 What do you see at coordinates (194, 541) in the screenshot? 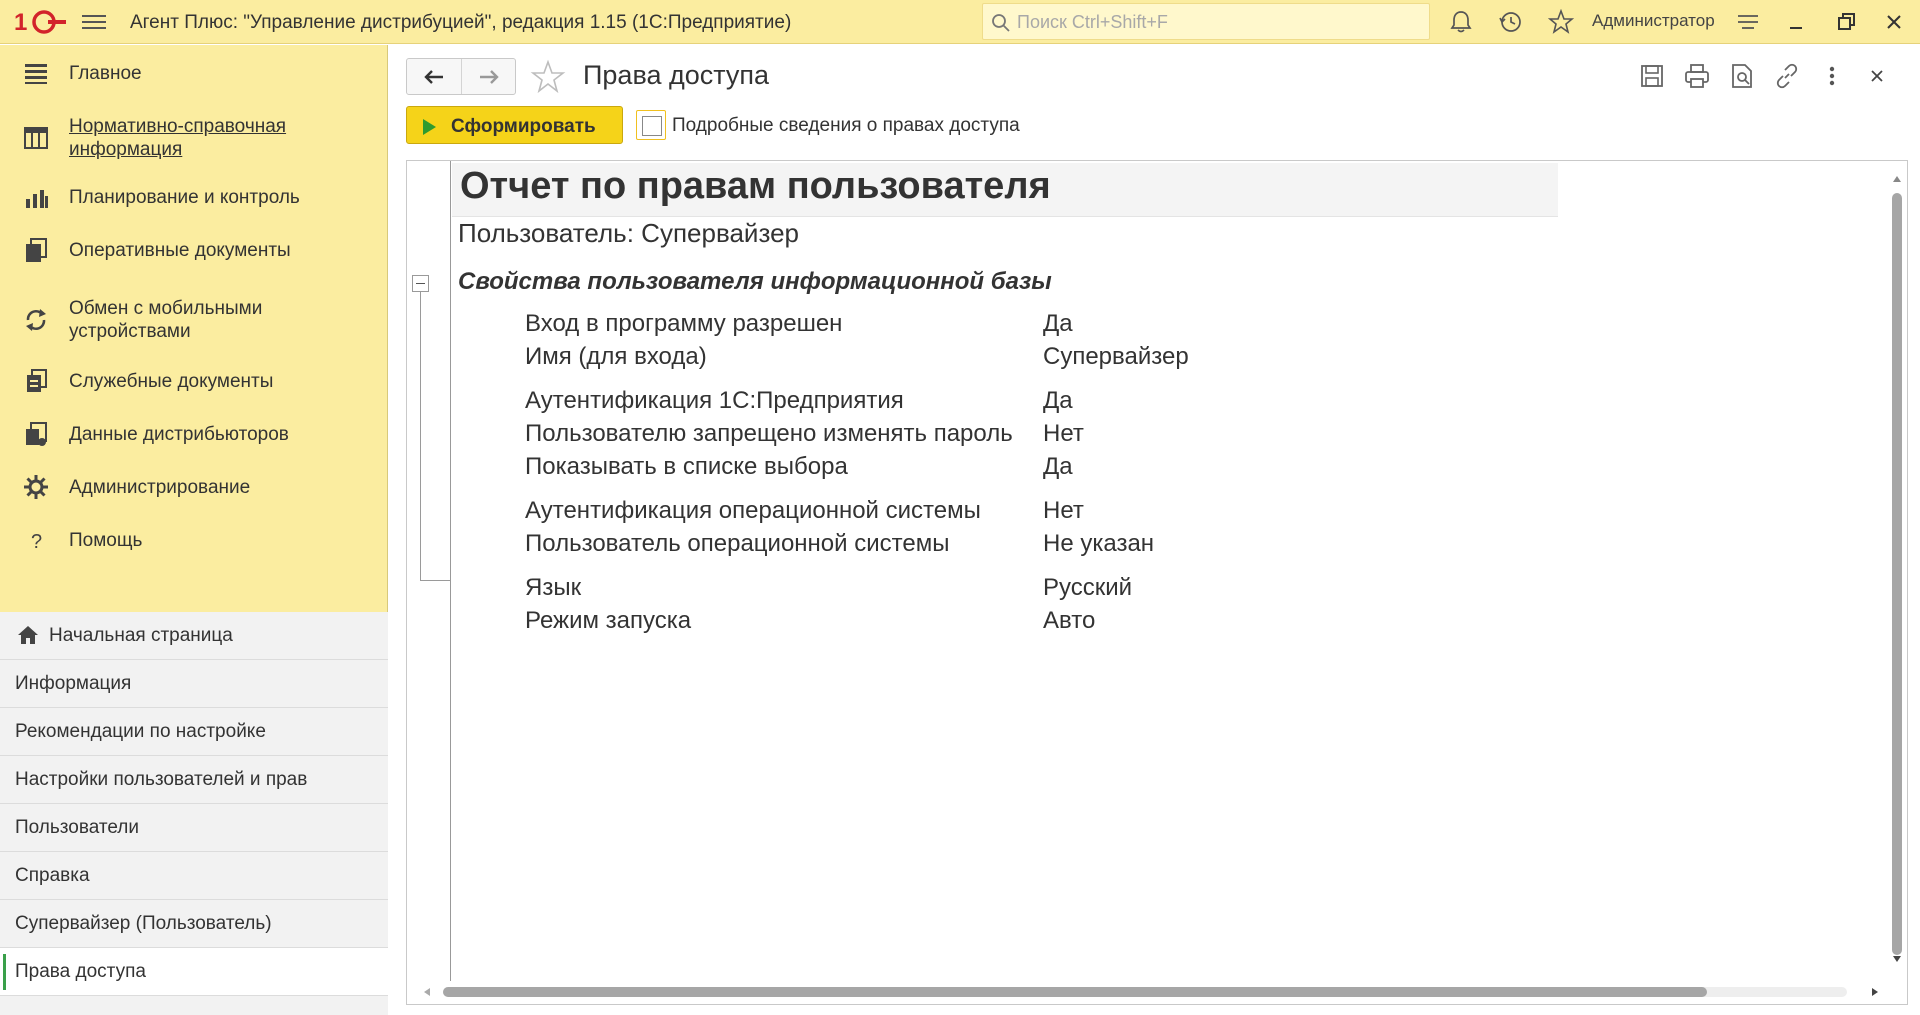
I see `sidebar-item-help: ? Помощь` at bounding box center [194, 541].